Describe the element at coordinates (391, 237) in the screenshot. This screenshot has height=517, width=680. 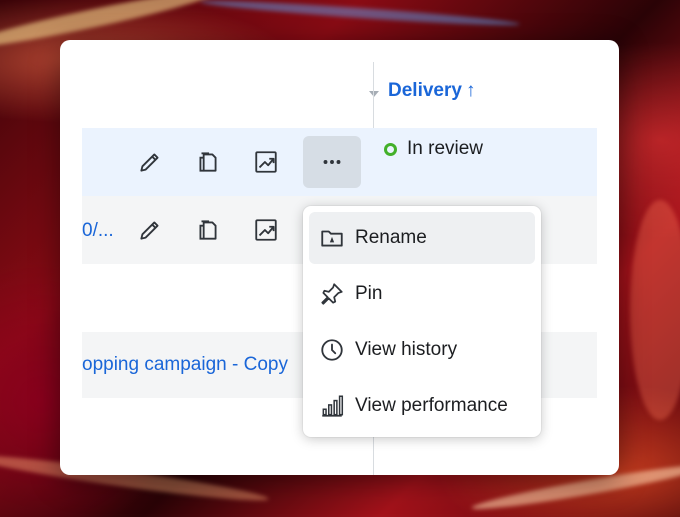
I see `menu-item-label: Rename` at that location.